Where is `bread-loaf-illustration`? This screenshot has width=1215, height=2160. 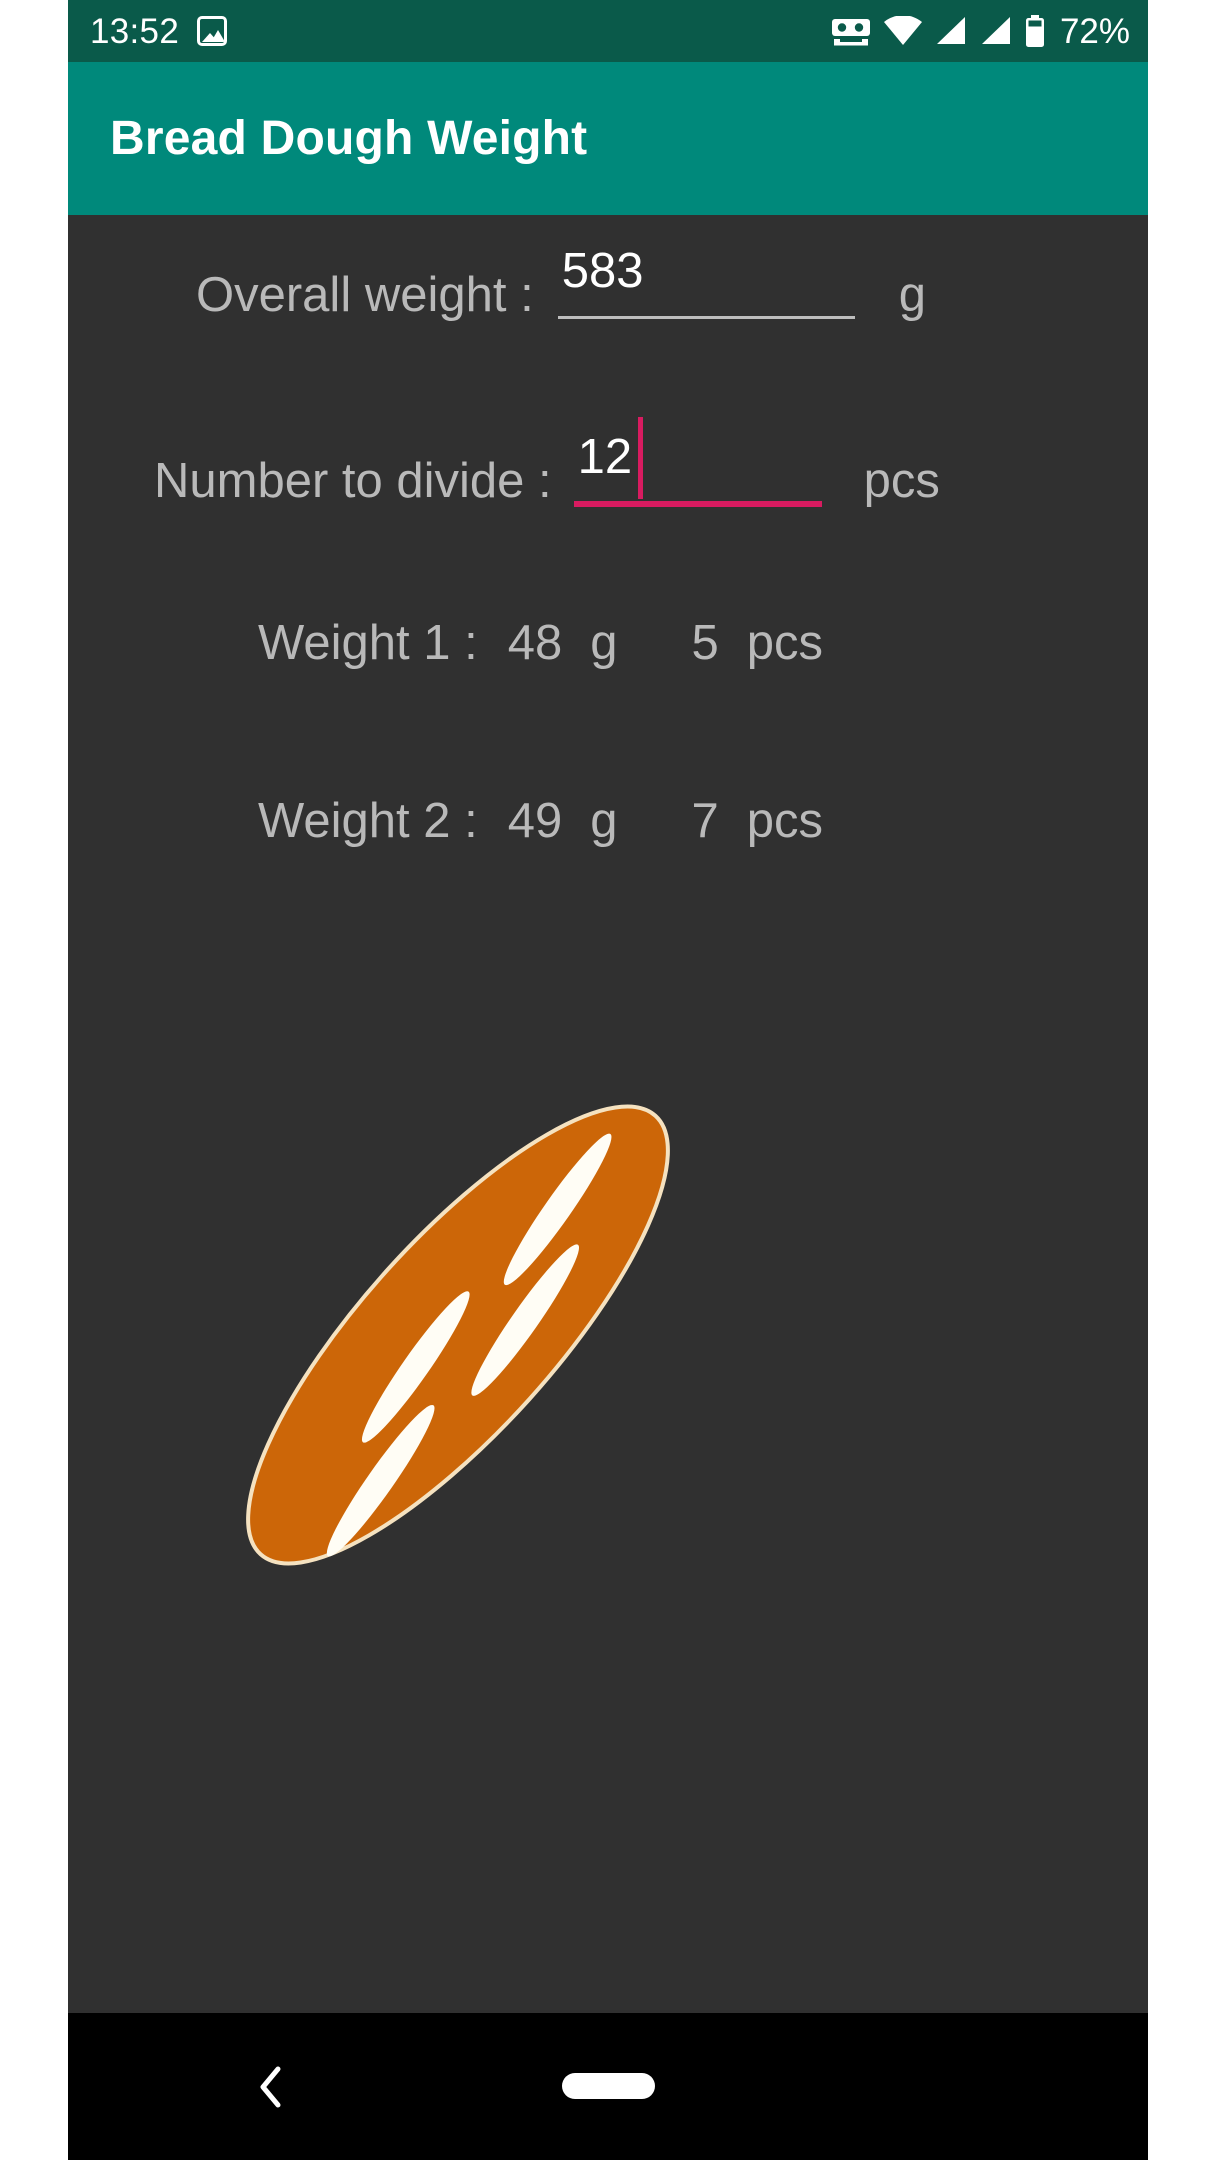 bread-loaf-illustration is located at coordinates (458, 1335).